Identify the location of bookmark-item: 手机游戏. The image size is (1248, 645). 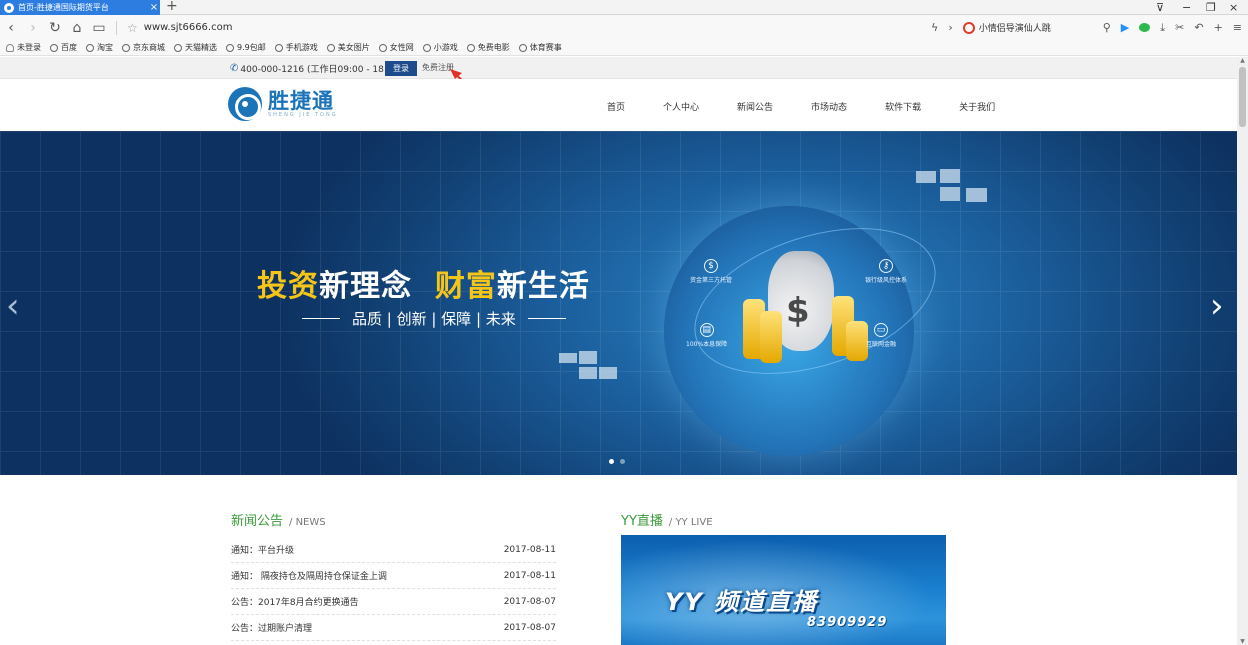
(296, 47).